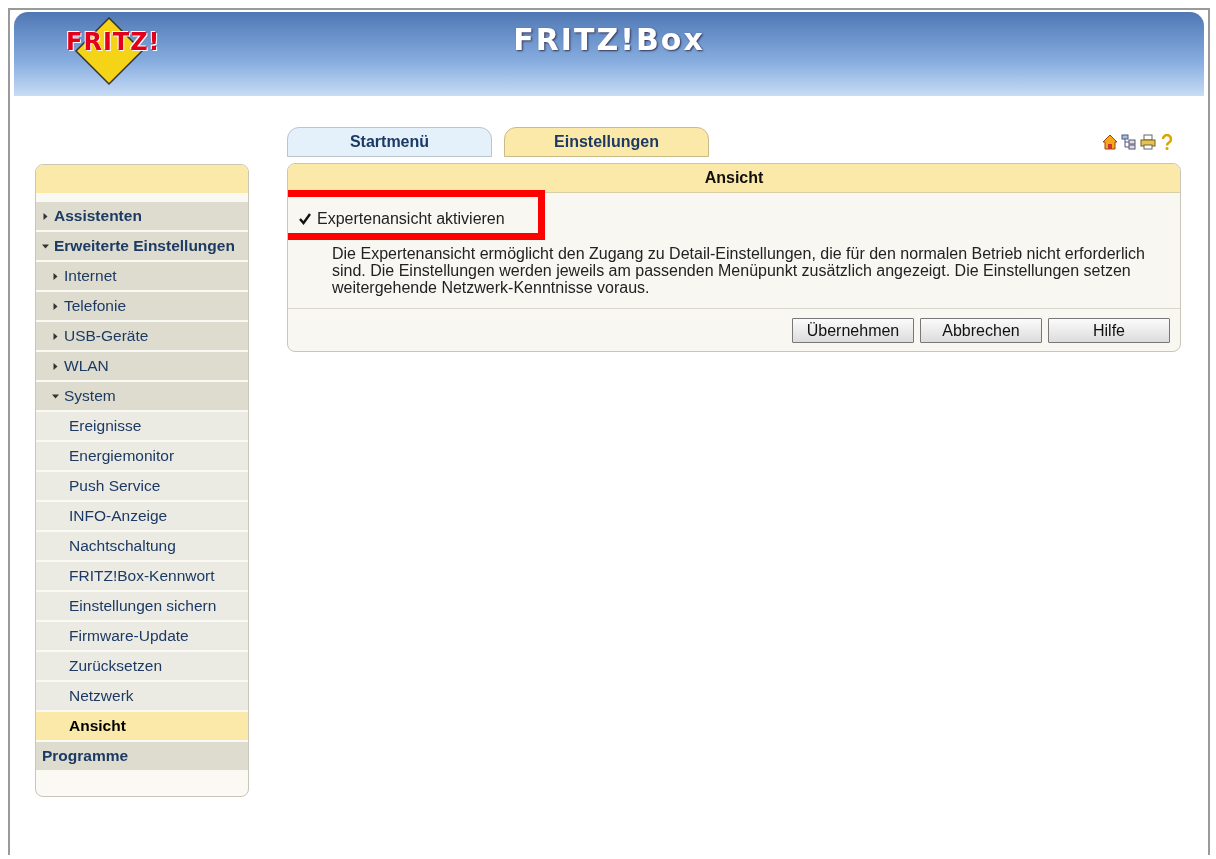  Describe the element at coordinates (389, 142) in the screenshot. I see `tab: Startmenü` at that location.